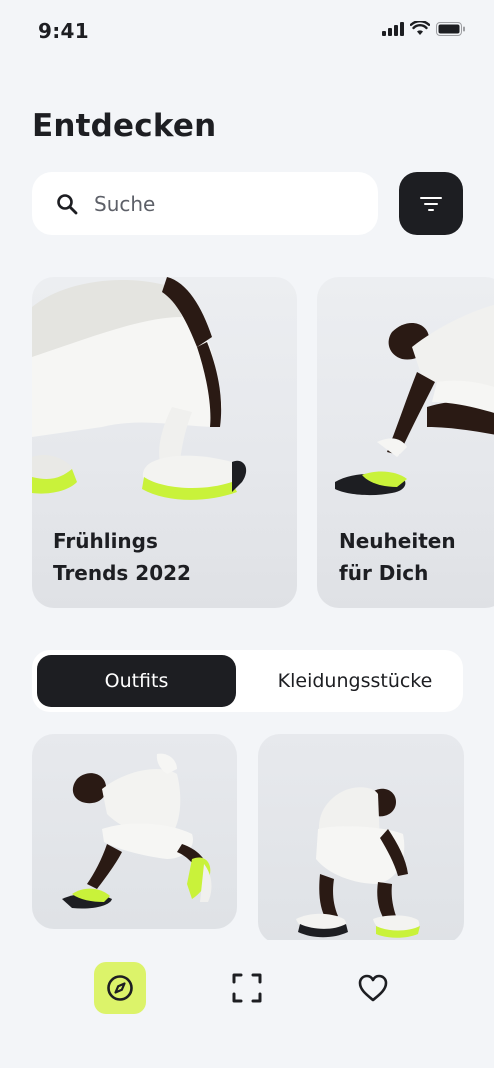 The height and width of the screenshot is (1068, 494). I want to click on card-title: Frühlings Trends 2022, so click(122, 557).